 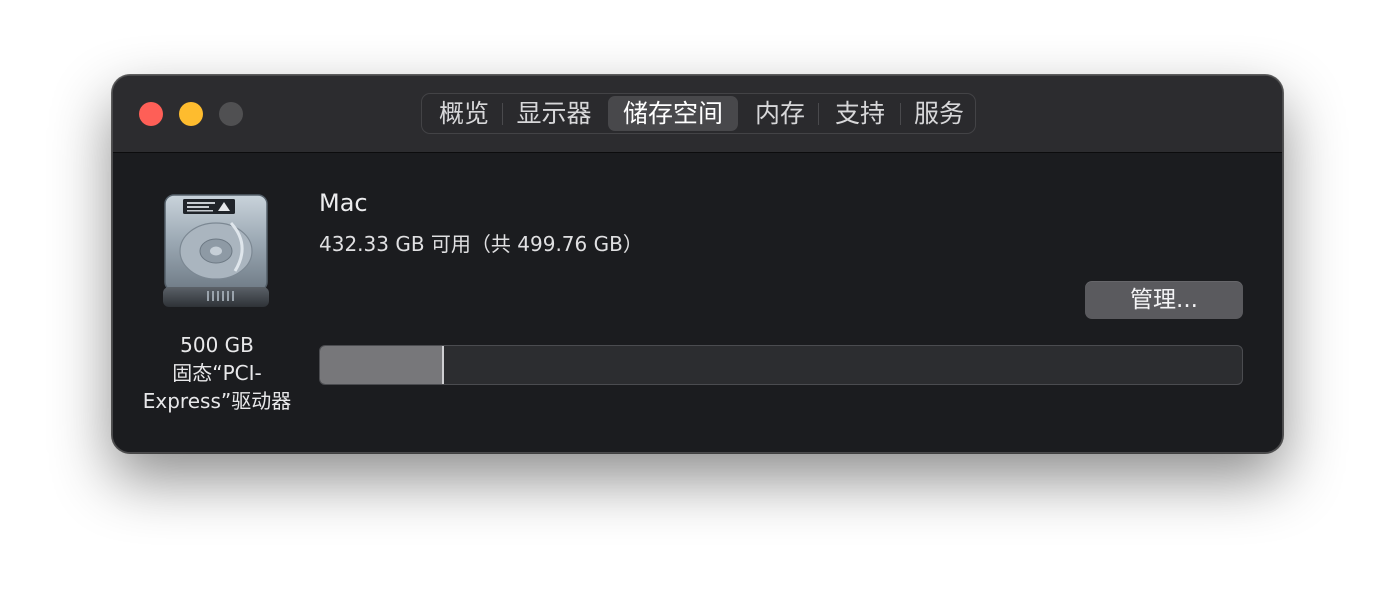 I want to click on close-button, so click(x=151, y=114).